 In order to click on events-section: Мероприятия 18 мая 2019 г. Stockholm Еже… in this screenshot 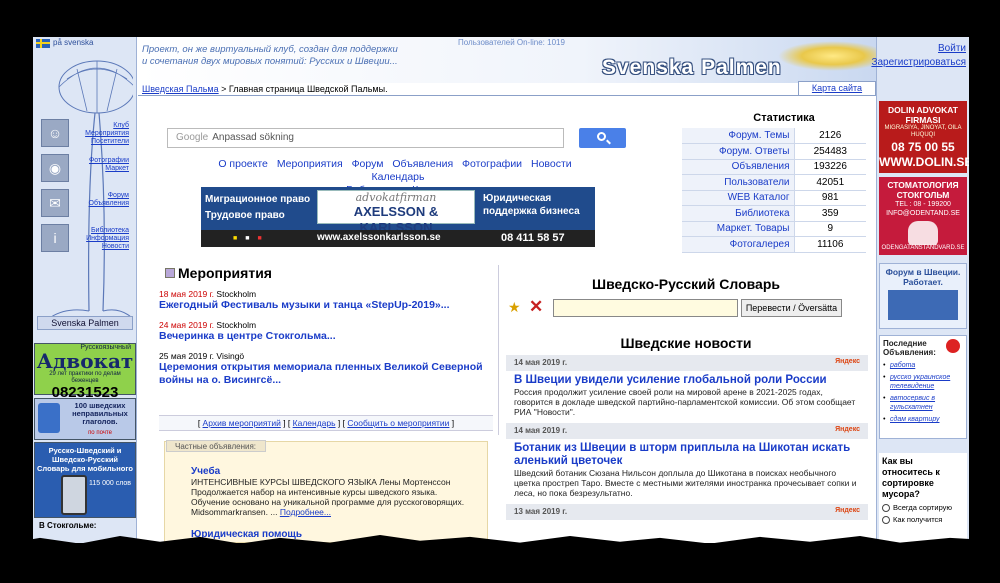, I will do `click(329, 350)`.